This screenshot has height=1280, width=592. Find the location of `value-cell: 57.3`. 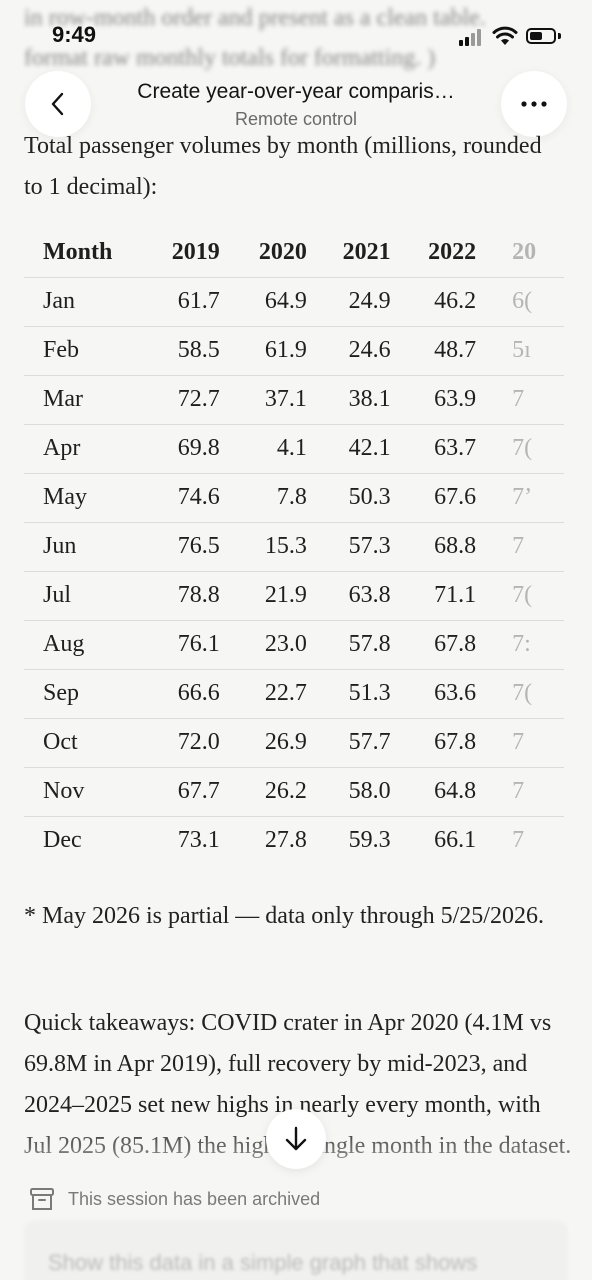

value-cell: 57.3 is located at coordinates (348, 547).